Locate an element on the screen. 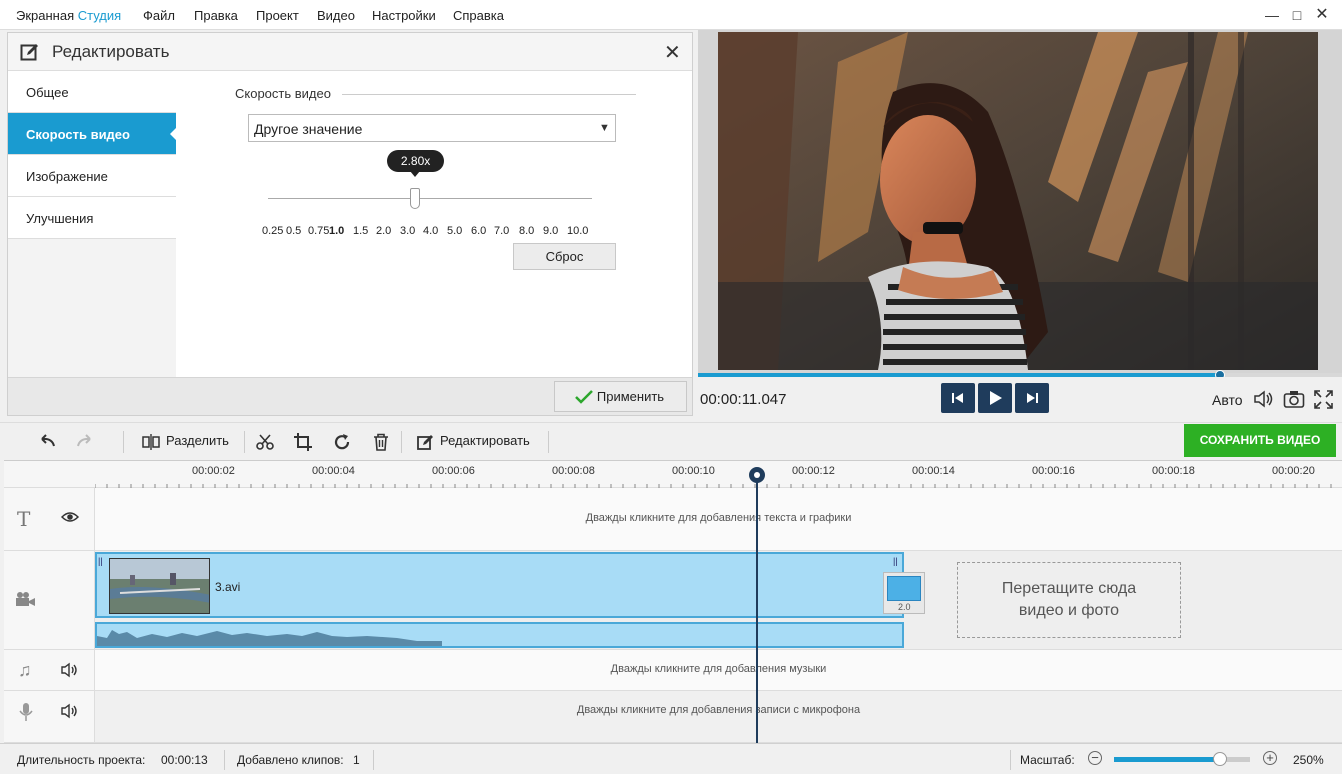  ruler-tick-label: 00:00:16 is located at coordinates (1053, 471).